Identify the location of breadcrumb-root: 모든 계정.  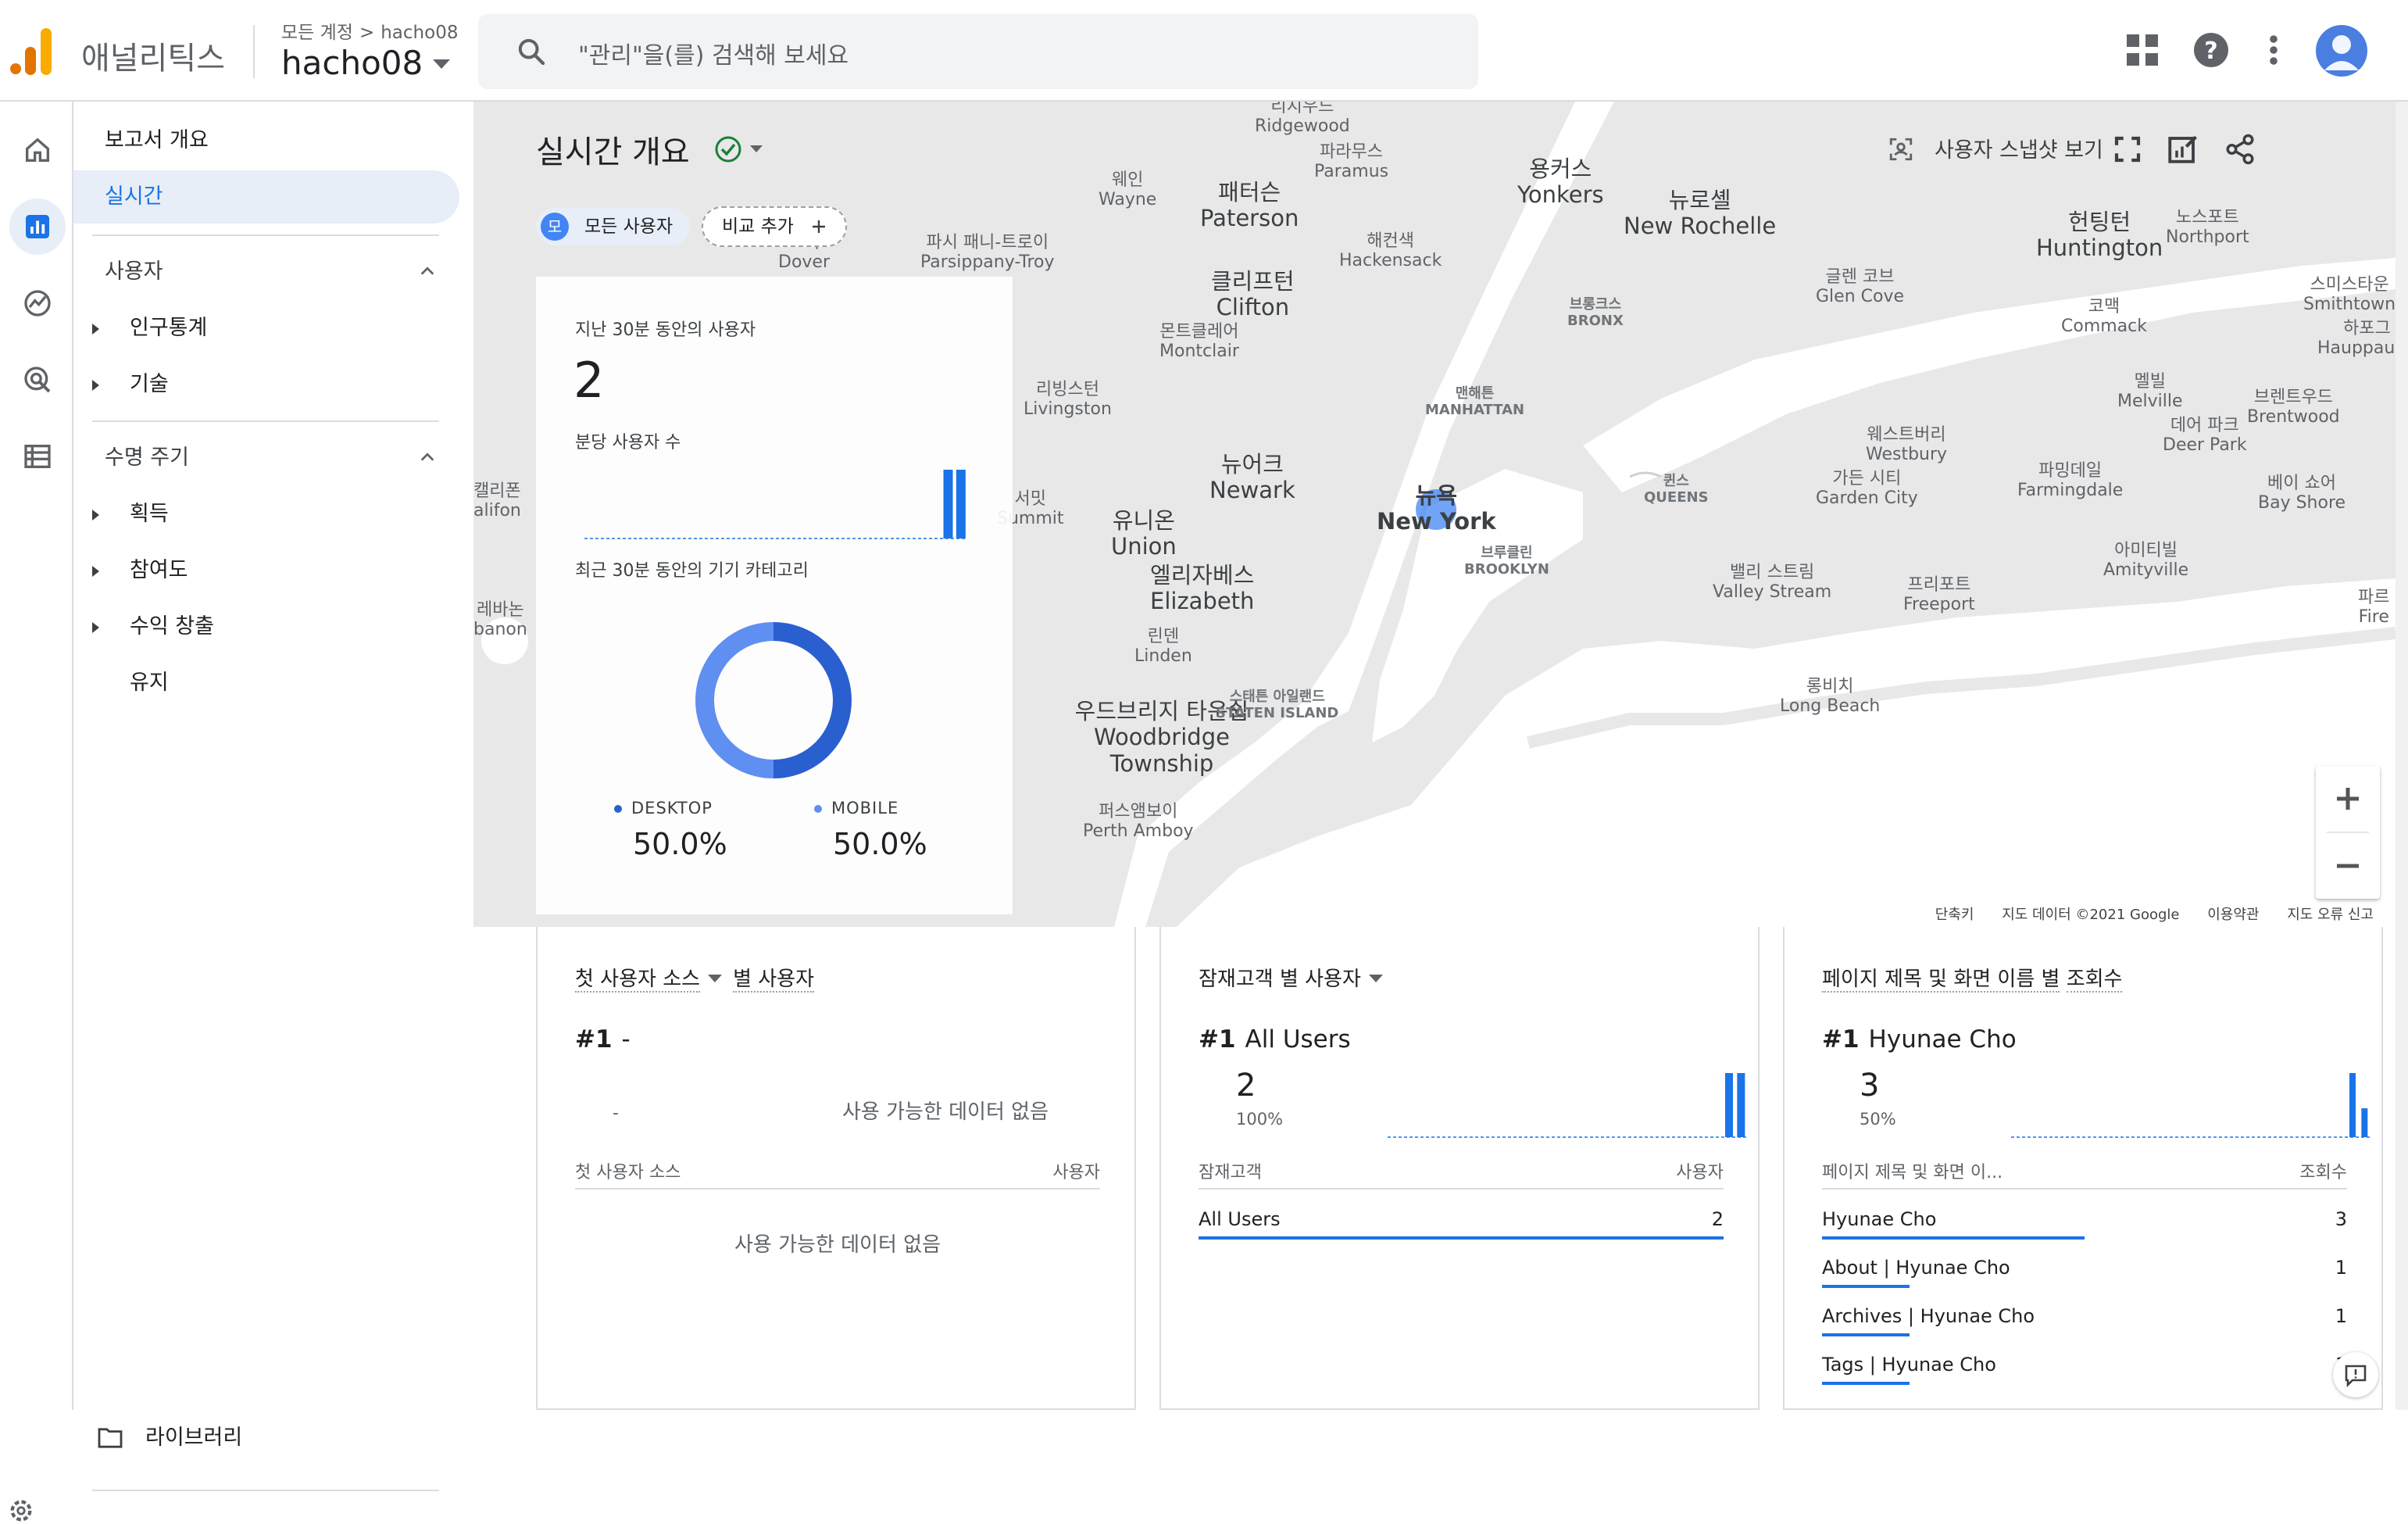
(317, 33).